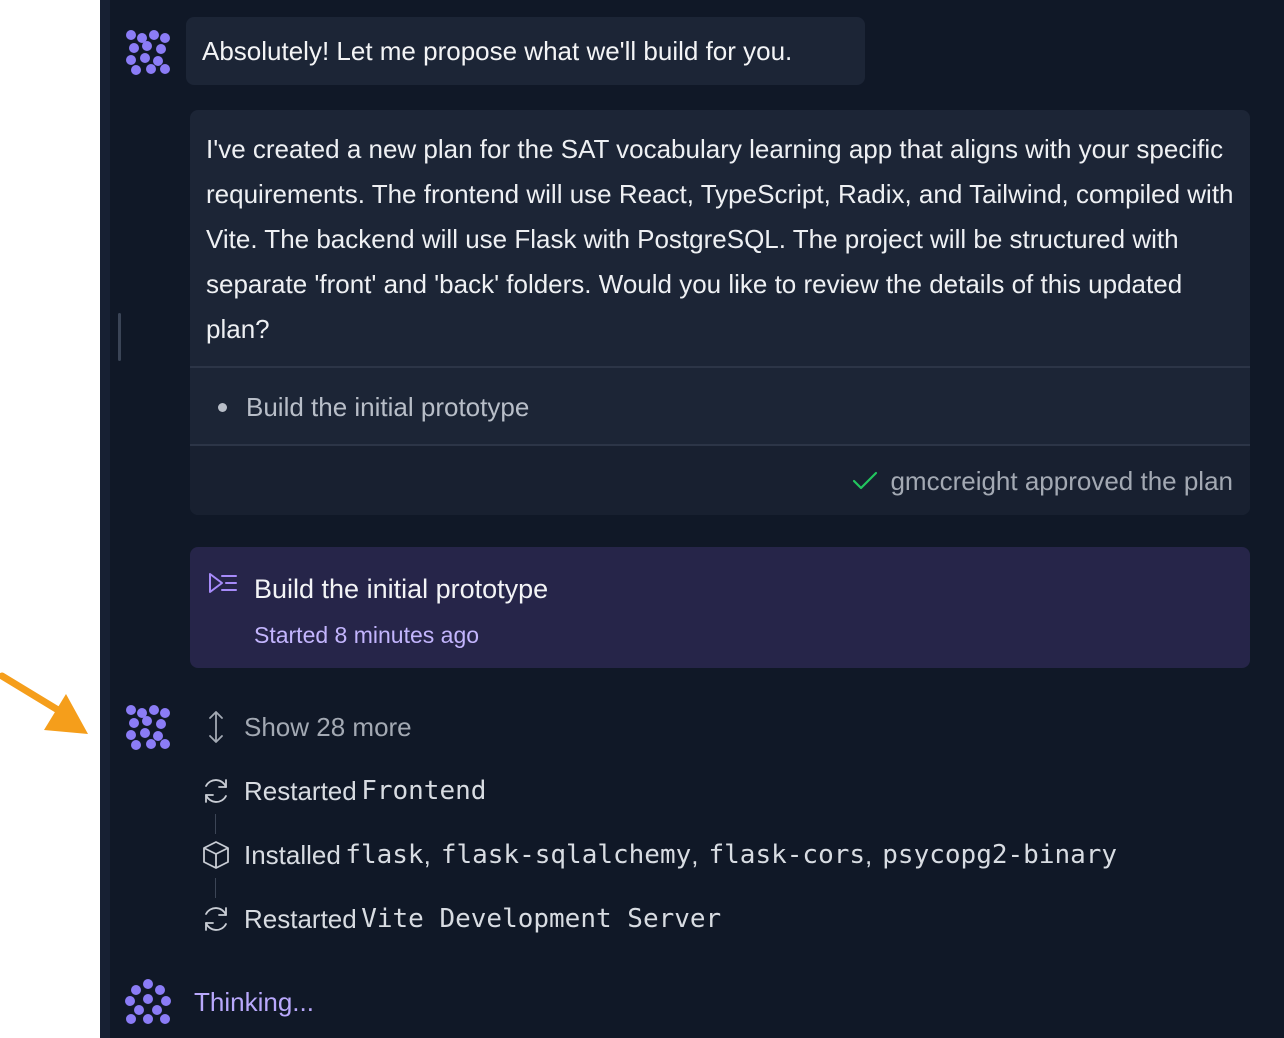 The width and height of the screenshot is (1284, 1038). What do you see at coordinates (1061, 480) in the screenshot?
I see `approval-text: gmccreight approved the plan` at bounding box center [1061, 480].